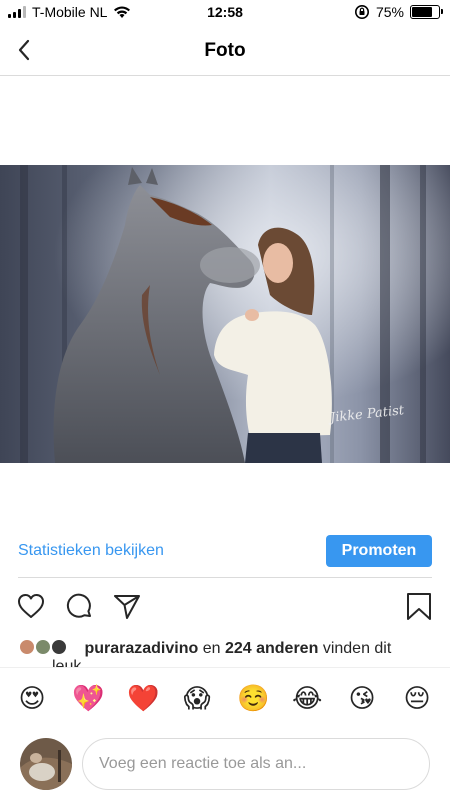  What do you see at coordinates (211, 648) in the screenshot?
I see `likes-joiner: en` at bounding box center [211, 648].